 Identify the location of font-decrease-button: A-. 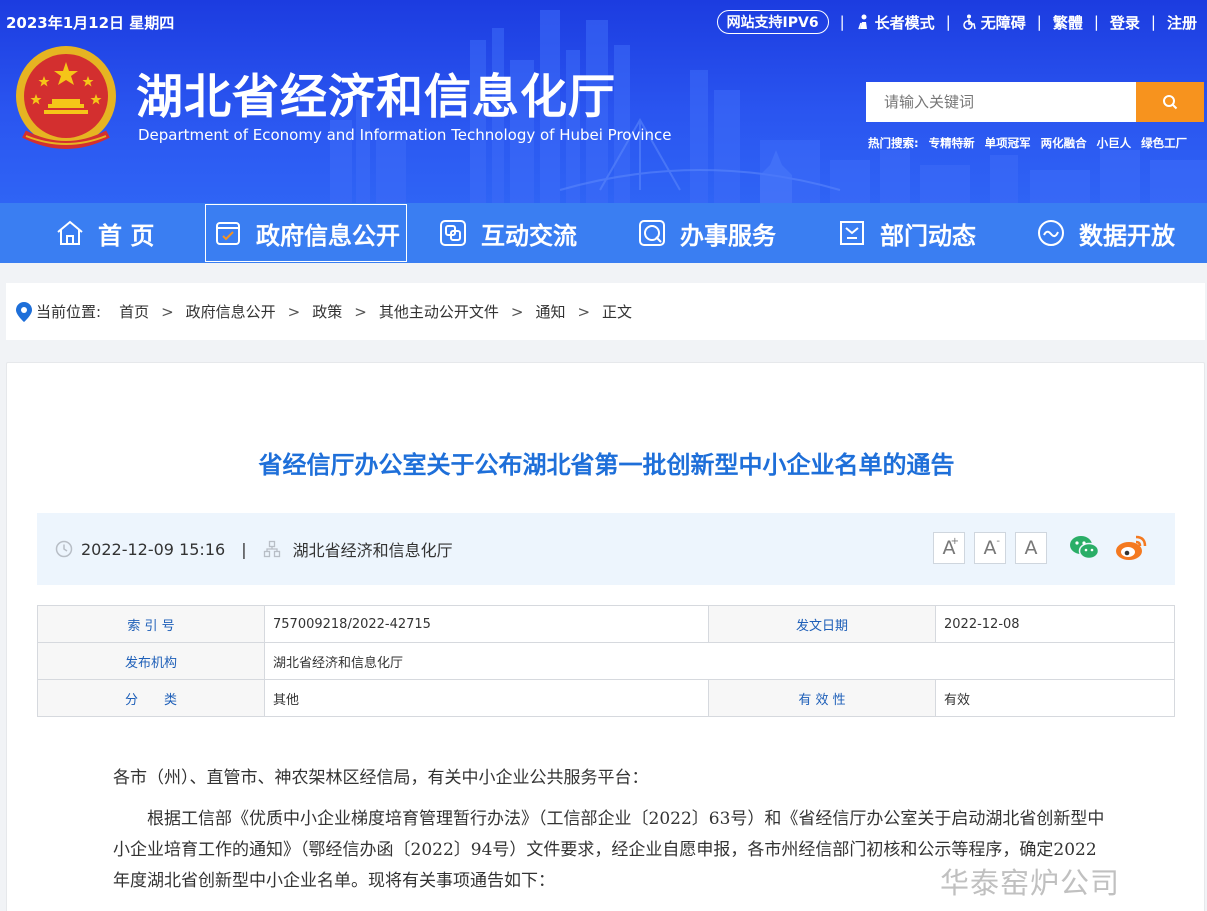
(990, 548).